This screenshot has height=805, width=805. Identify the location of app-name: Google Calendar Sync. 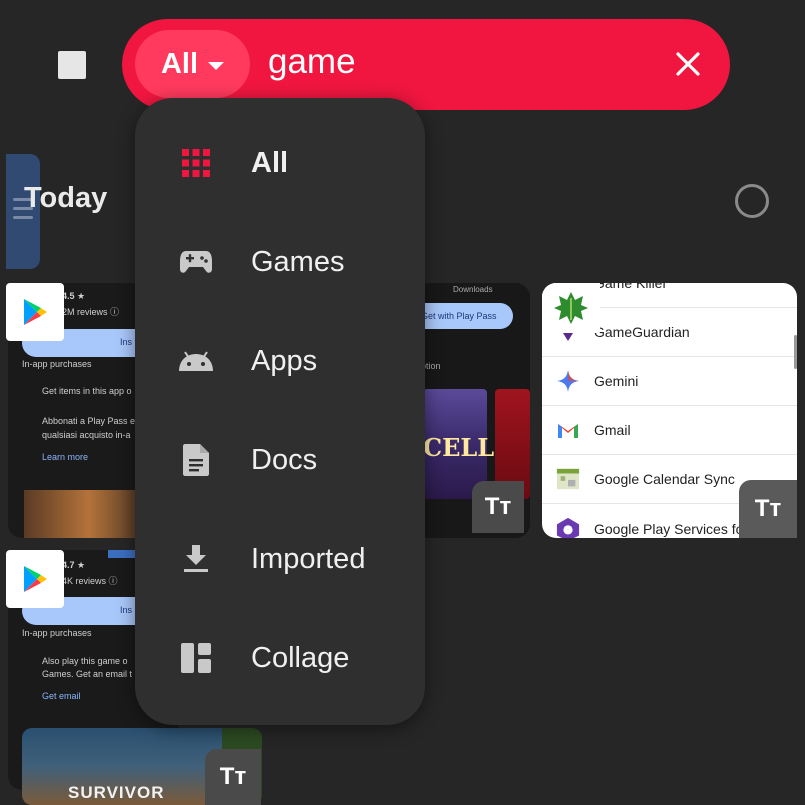
(664, 479).